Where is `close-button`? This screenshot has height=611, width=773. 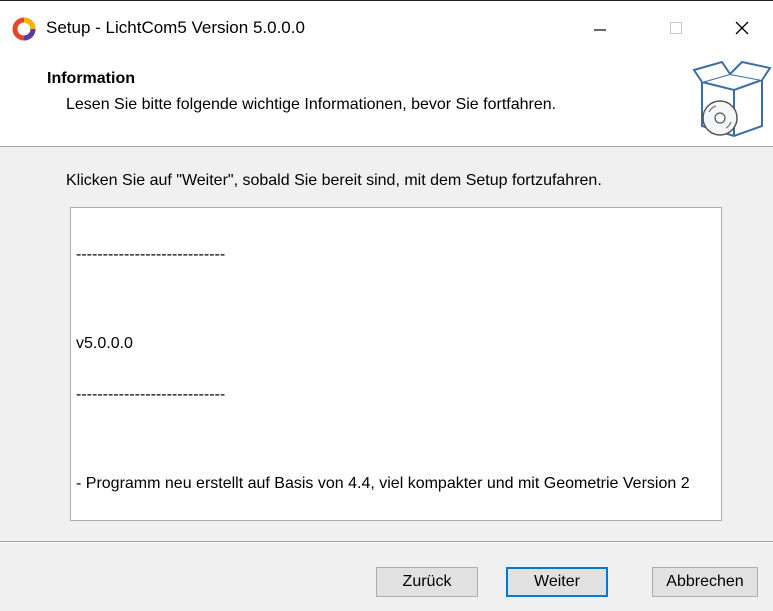
close-button is located at coordinates (742, 28).